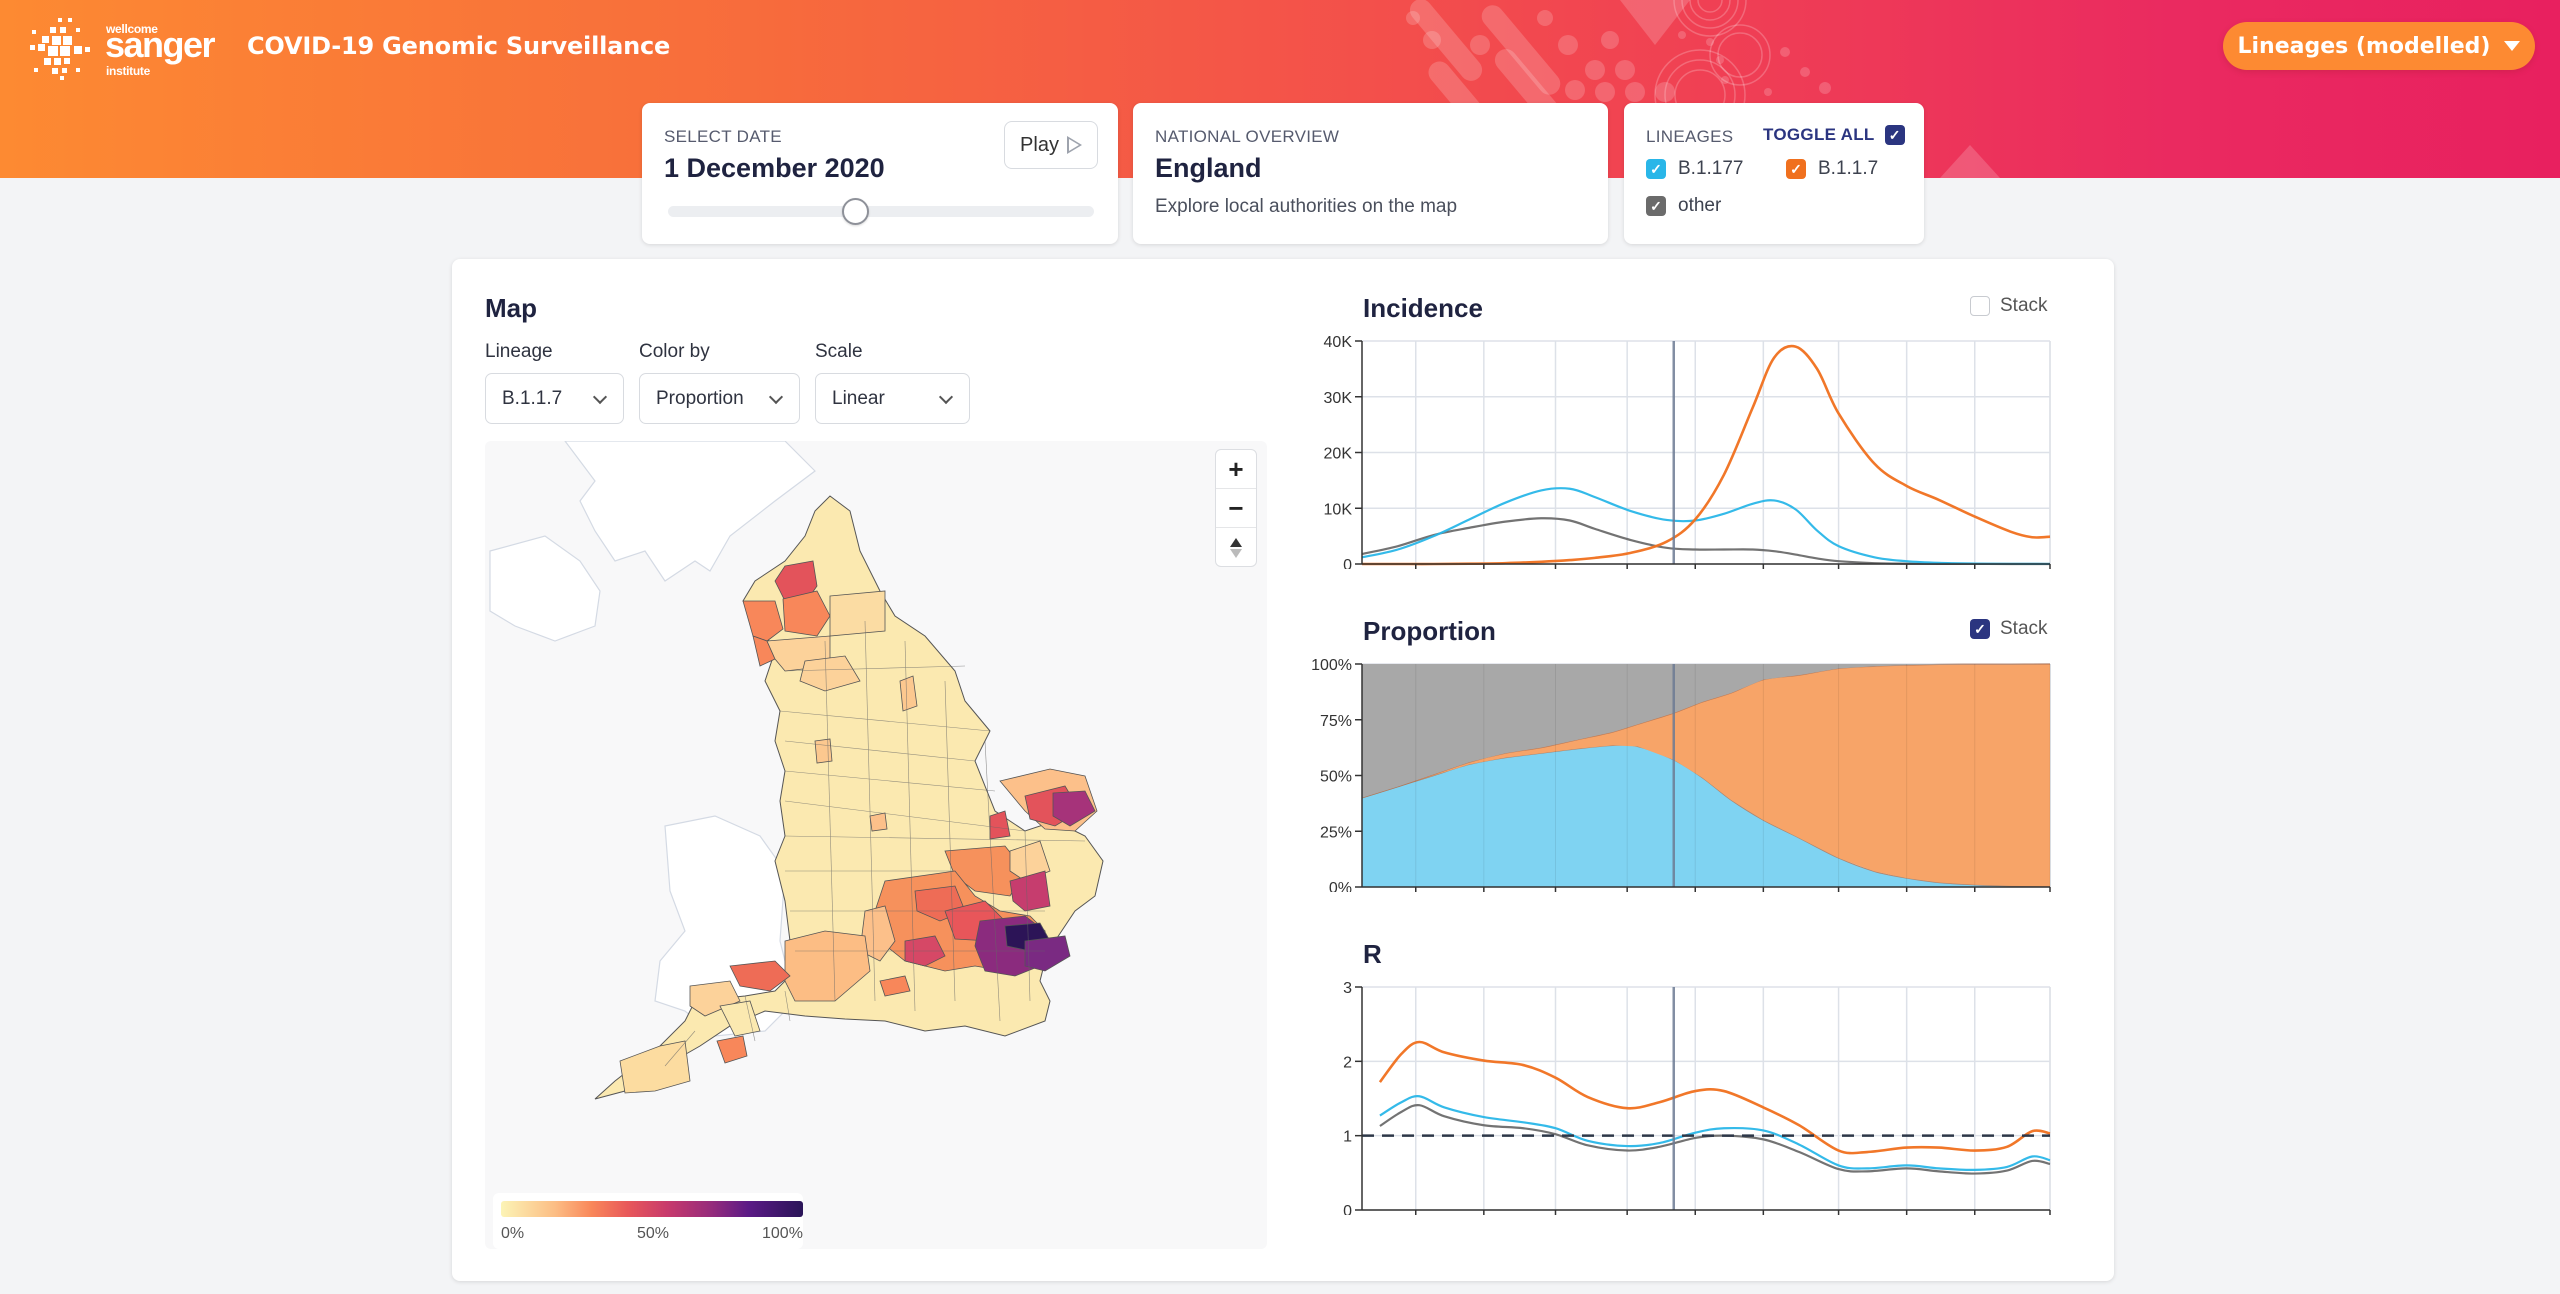 Image resolution: width=2560 pixels, height=1294 pixels. Describe the element at coordinates (723, 136) in the screenshot. I see `select-date-label: SELECT DATE` at that location.